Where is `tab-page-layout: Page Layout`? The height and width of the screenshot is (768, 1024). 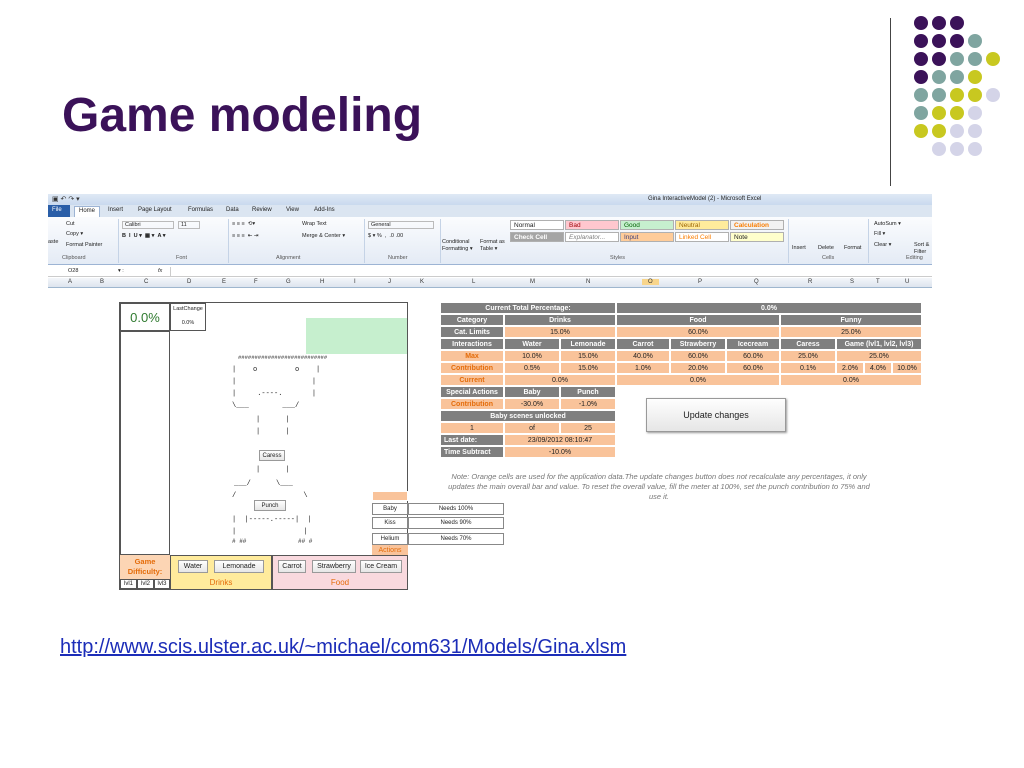 tab-page-layout: Page Layout is located at coordinates (155, 210).